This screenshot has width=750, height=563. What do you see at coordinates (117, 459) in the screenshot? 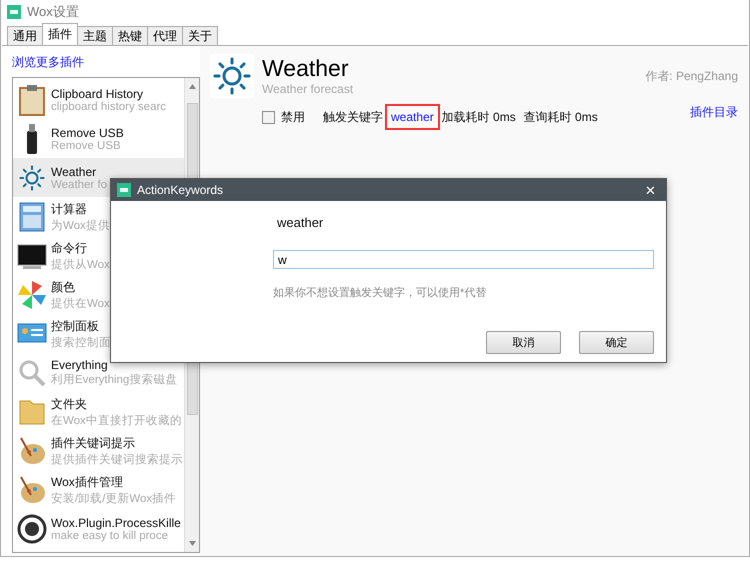
I see `plugin-description: 提供插件关键词搜索提示` at bounding box center [117, 459].